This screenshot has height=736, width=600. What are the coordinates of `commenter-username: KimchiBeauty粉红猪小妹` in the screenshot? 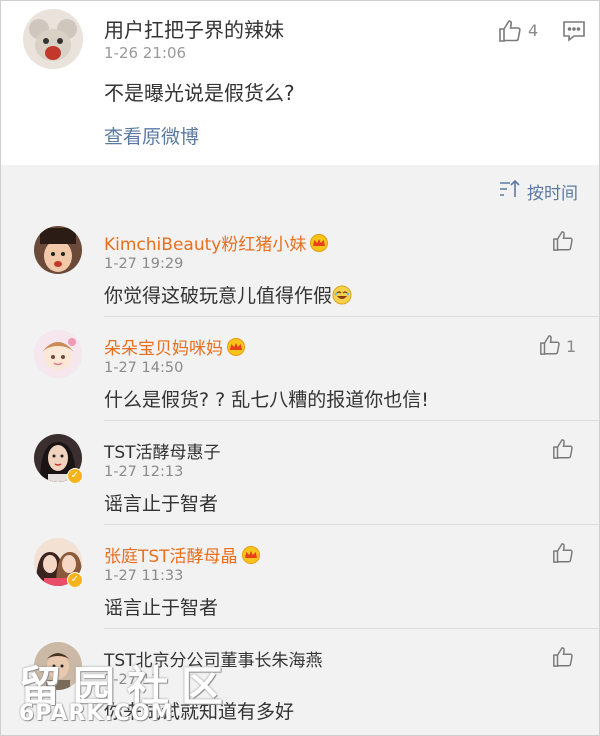 It's located at (216, 242).